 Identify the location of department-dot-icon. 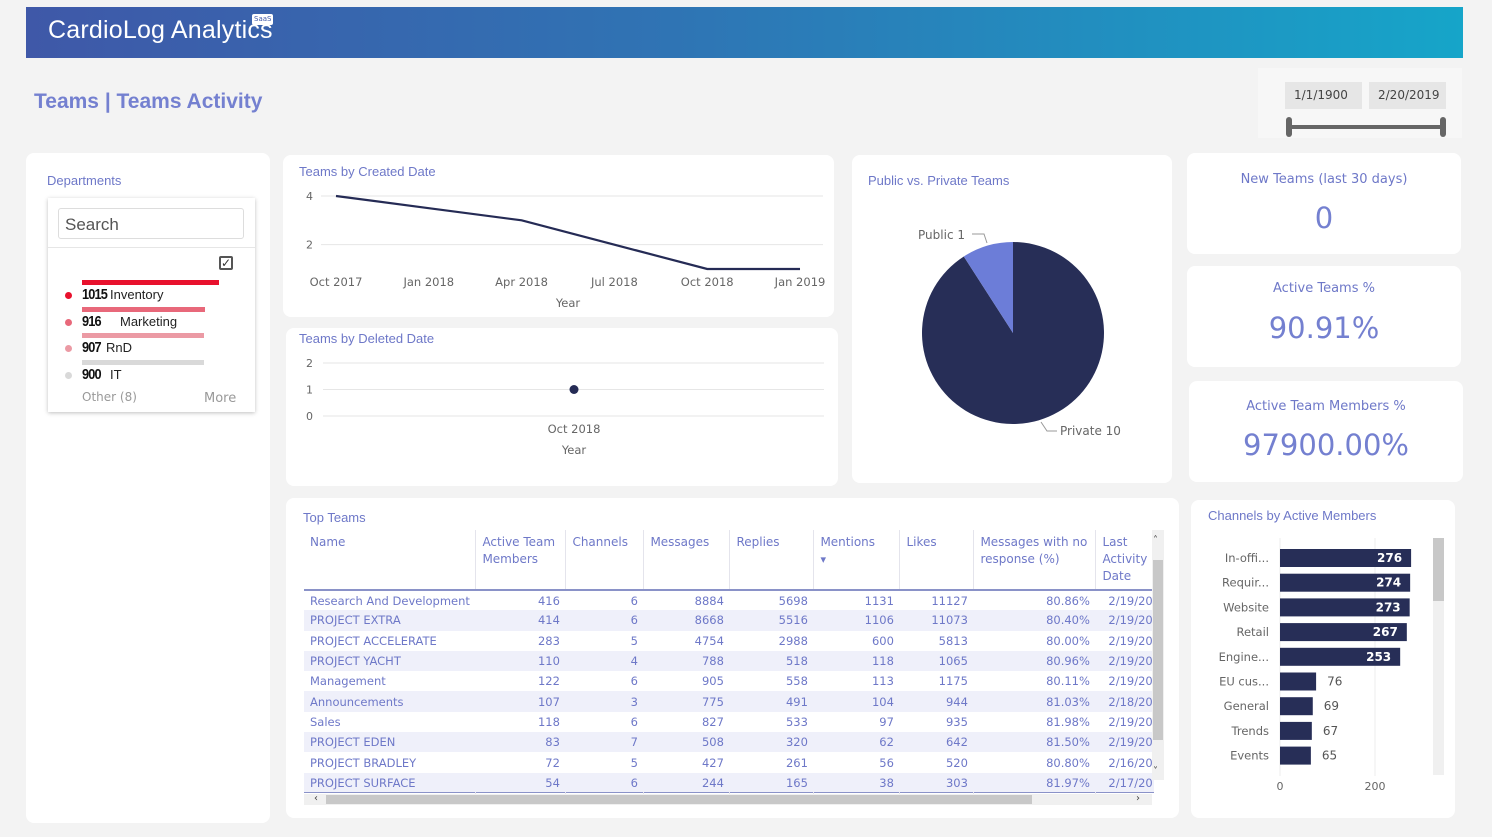
(68, 322).